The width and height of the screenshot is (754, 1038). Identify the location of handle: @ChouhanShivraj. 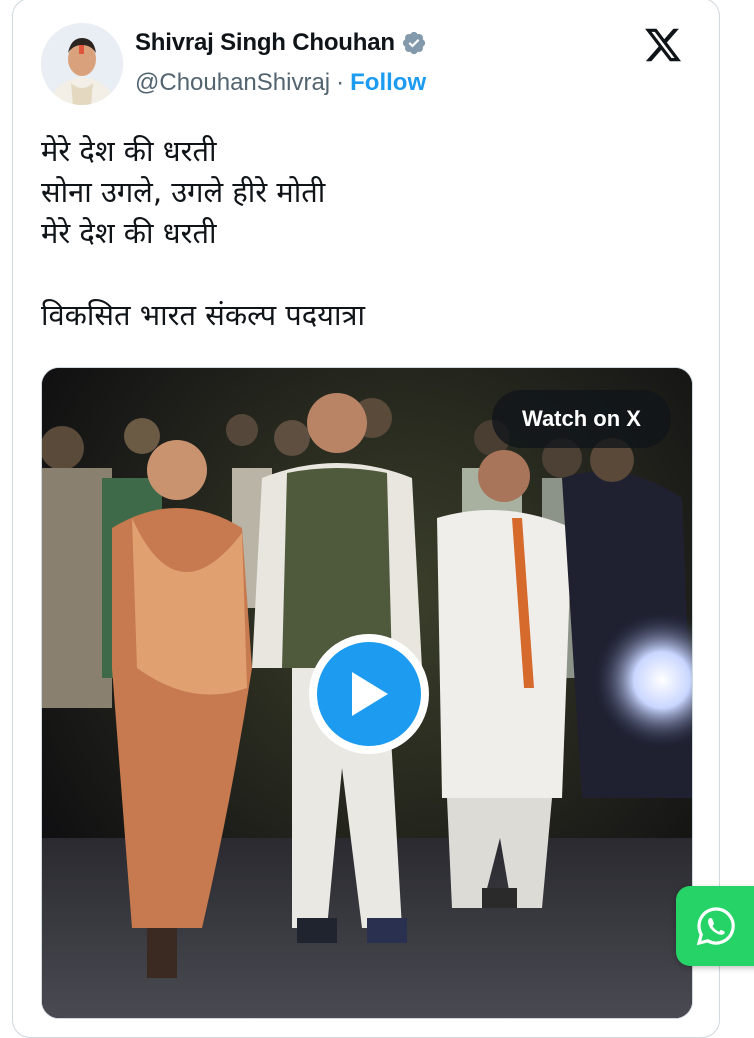
(232, 83).